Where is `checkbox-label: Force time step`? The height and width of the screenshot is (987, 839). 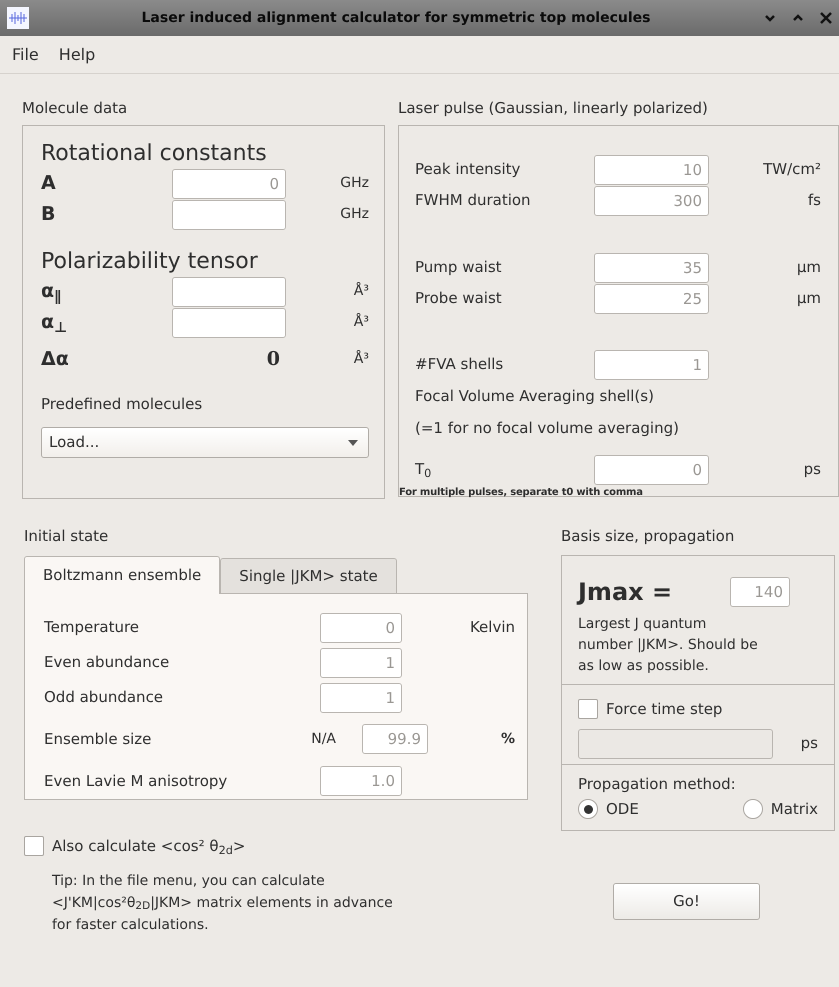 checkbox-label: Force time step is located at coordinates (664, 709).